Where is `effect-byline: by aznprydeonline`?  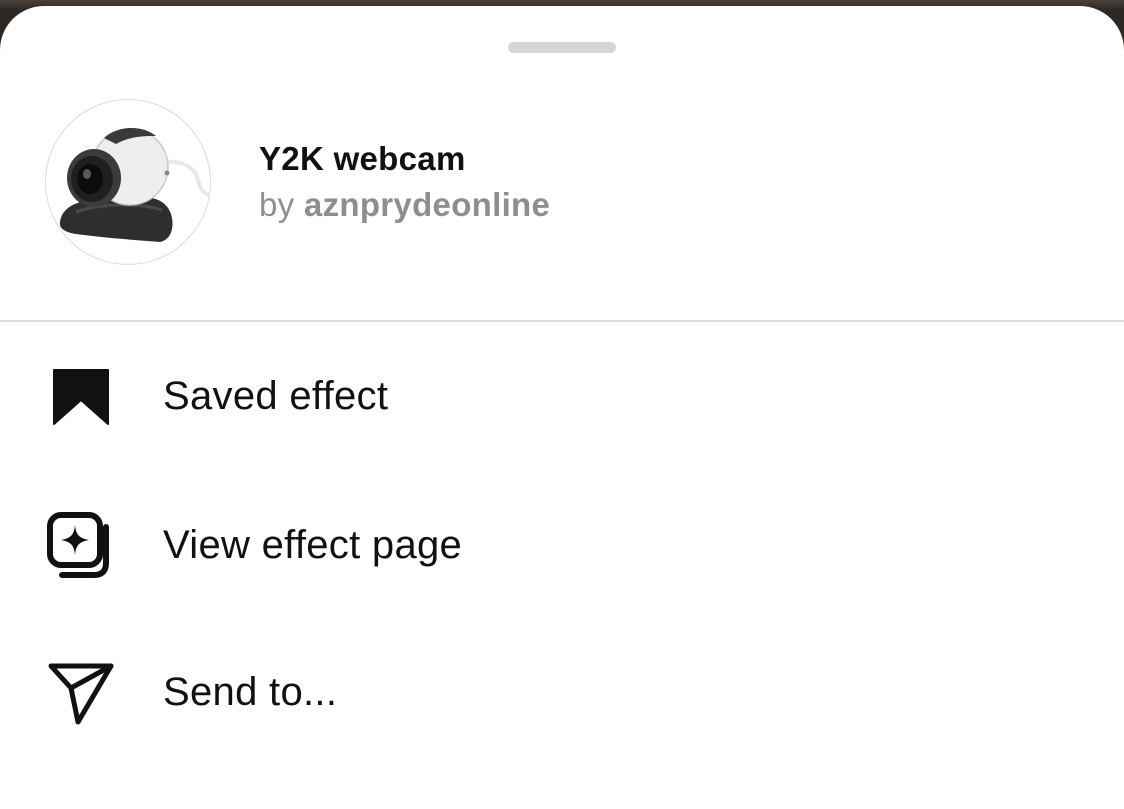 effect-byline: by aznprydeonline is located at coordinates (404, 205).